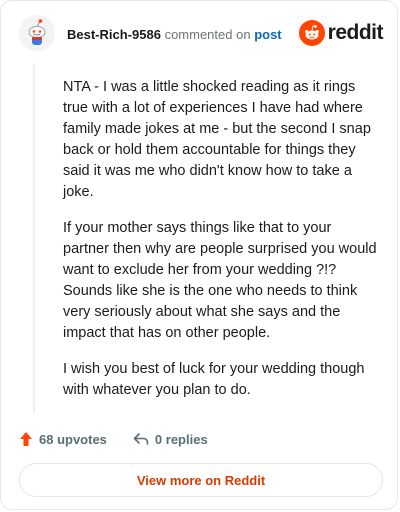 The height and width of the screenshot is (512, 400). I want to click on reply-arrow-icon, so click(141, 439).